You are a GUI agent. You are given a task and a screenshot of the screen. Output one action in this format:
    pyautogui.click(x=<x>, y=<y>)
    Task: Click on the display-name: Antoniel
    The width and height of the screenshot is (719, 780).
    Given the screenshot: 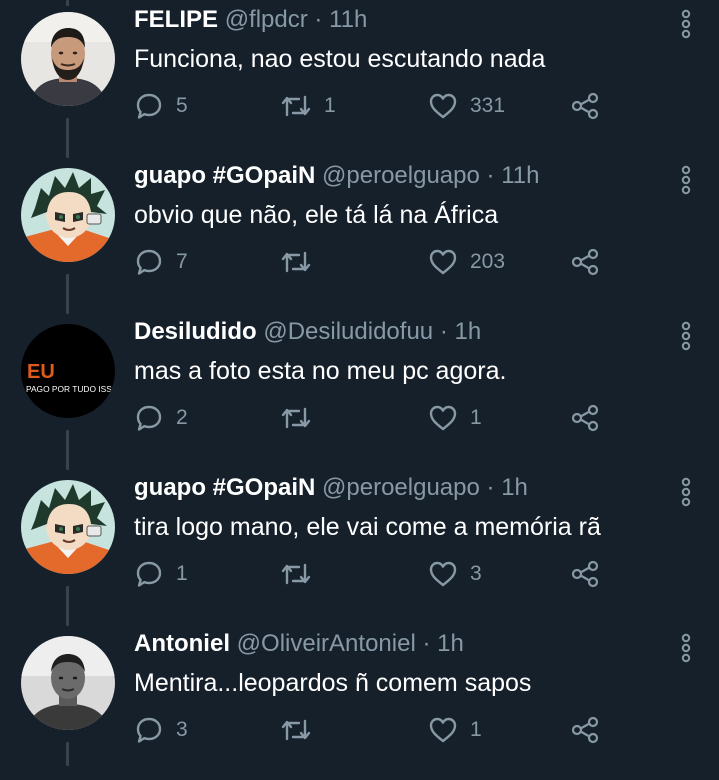 What is the action you would take?
    pyautogui.click(x=182, y=643)
    